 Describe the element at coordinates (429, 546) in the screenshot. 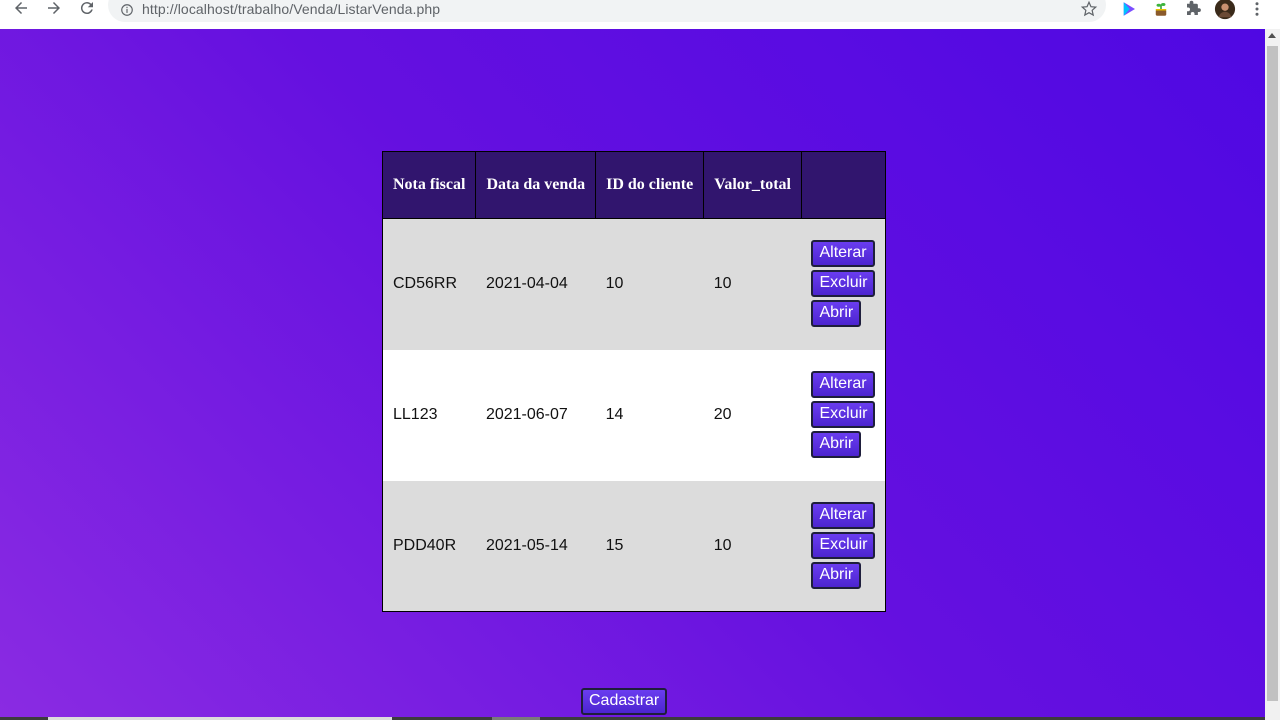

I see `cell-nota-fiscal: PDD40R` at that location.